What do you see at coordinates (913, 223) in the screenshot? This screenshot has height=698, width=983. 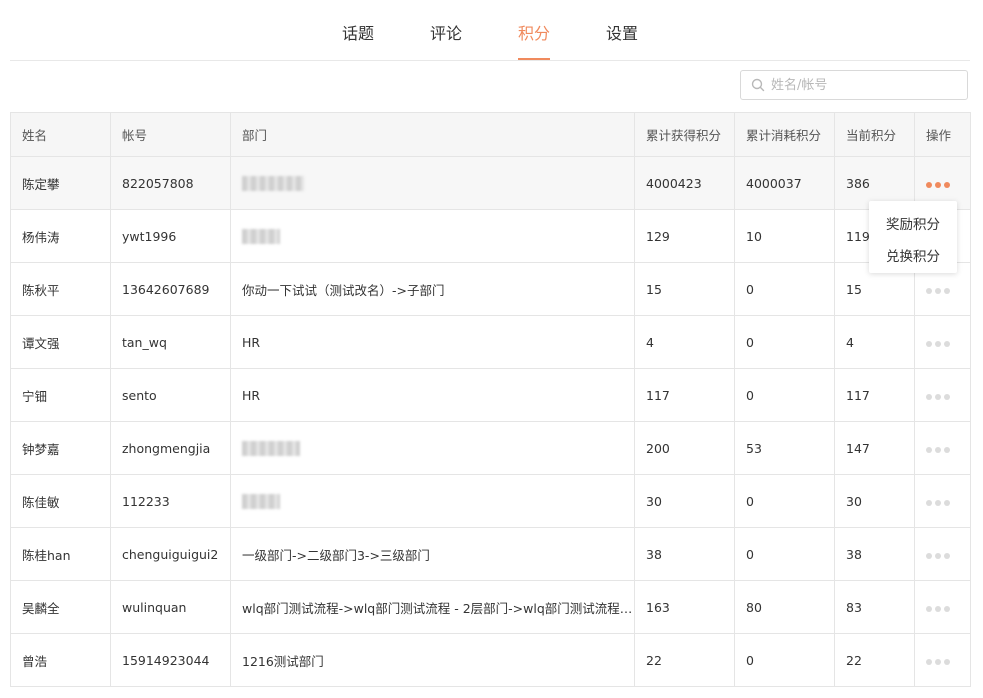 I see `menu-item-award-points: 奖励积分` at bounding box center [913, 223].